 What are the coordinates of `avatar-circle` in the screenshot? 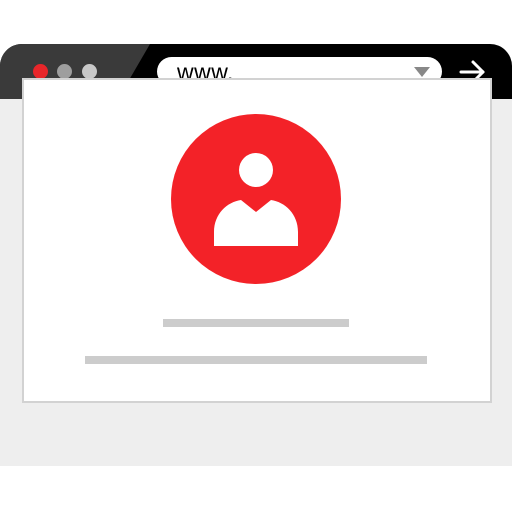 It's located at (256, 199).